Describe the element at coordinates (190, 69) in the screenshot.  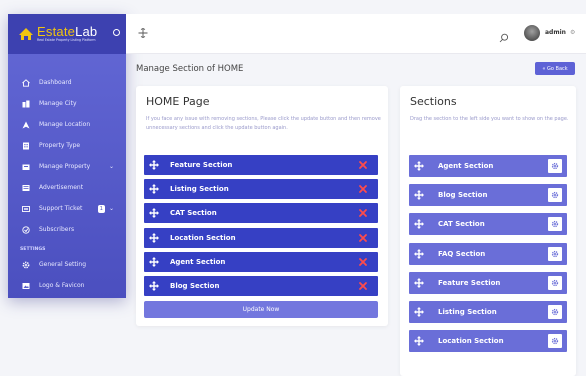
I see `page-title: Manage Section of HOME` at that location.